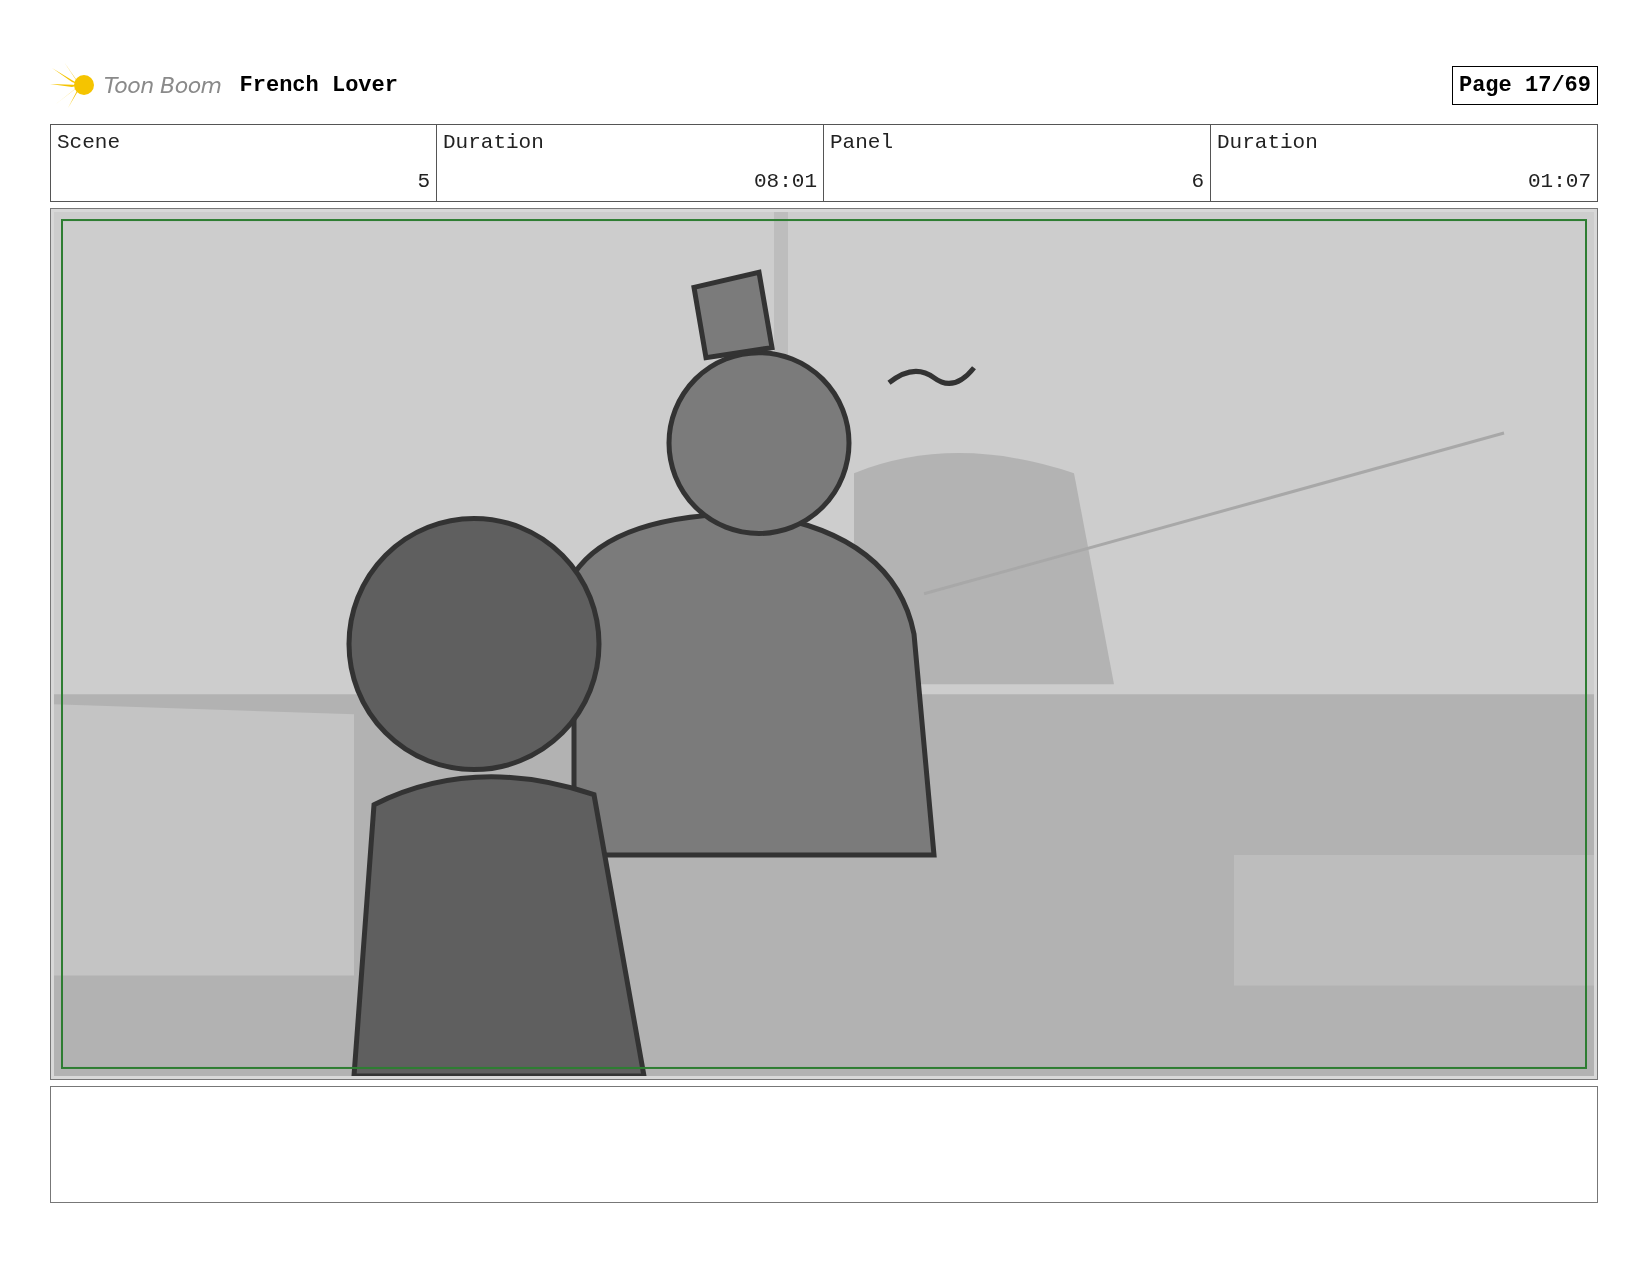 The image size is (1650, 1275). I want to click on column-value: 01:07, so click(1559, 181).